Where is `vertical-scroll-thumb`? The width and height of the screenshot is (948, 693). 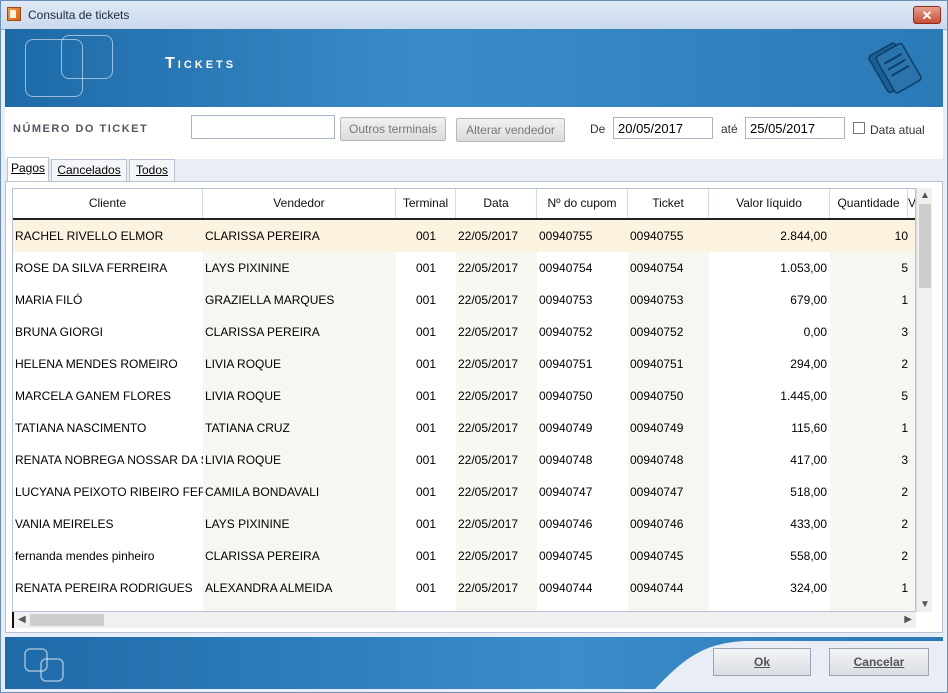
vertical-scroll-thumb is located at coordinates (925, 246).